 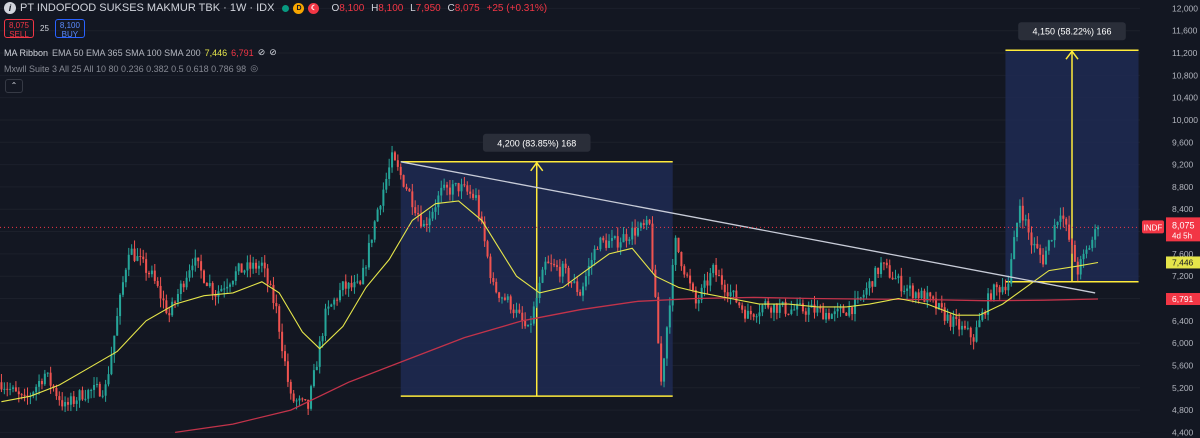 What do you see at coordinates (14, 86) in the screenshot?
I see `collapse-legend-button: ⌃` at bounding box center [14, 86].